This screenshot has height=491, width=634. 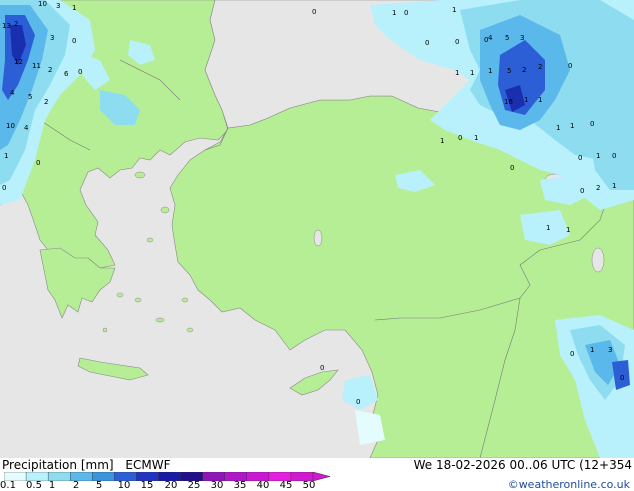 What do you see at coordinates (321, 476) in the screenshot?
I see `legend-arrow` at bounding box center [321, 476].